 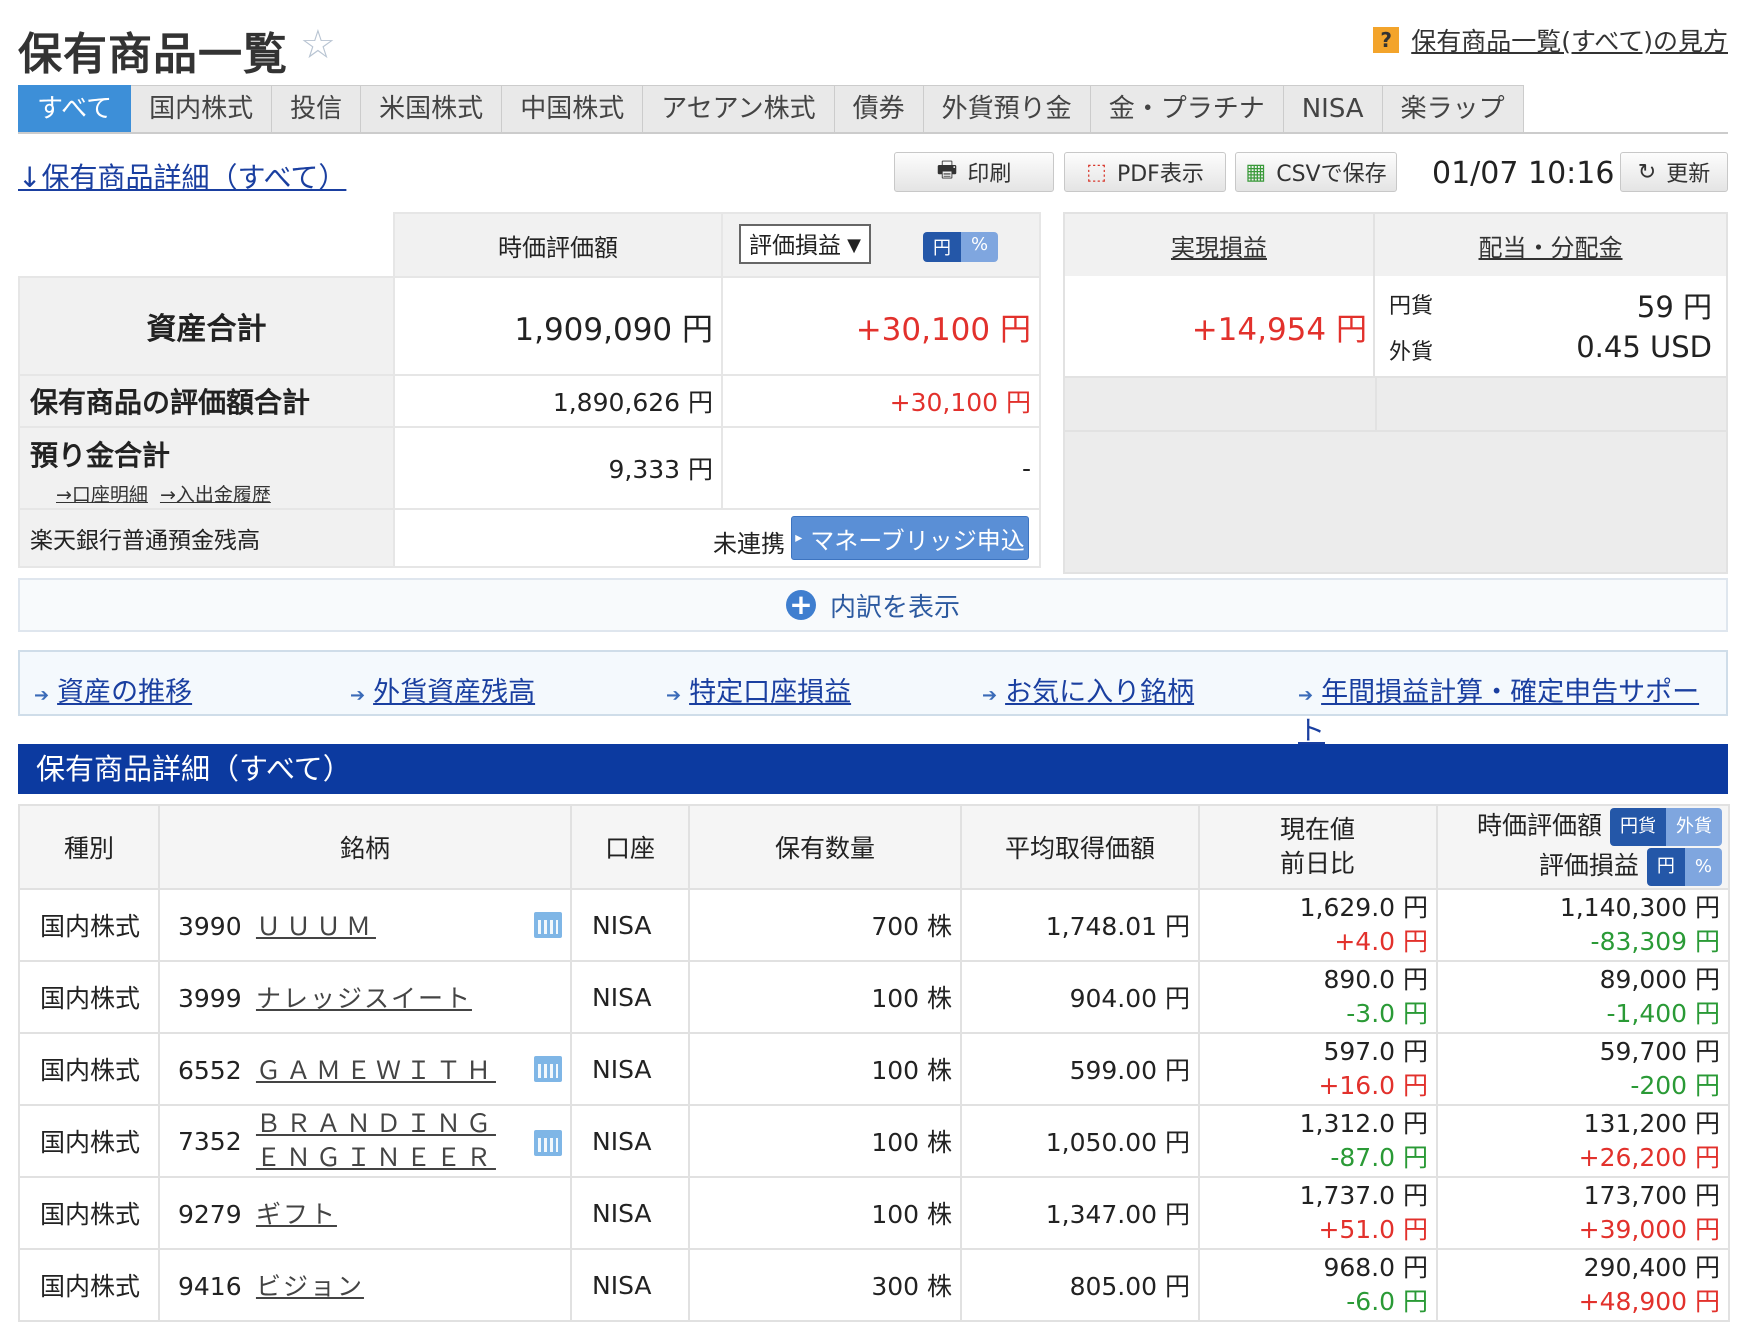 I want to click on cell-price: 1,737.0 円 +51.0 円, so click(x=1318, y=1213).